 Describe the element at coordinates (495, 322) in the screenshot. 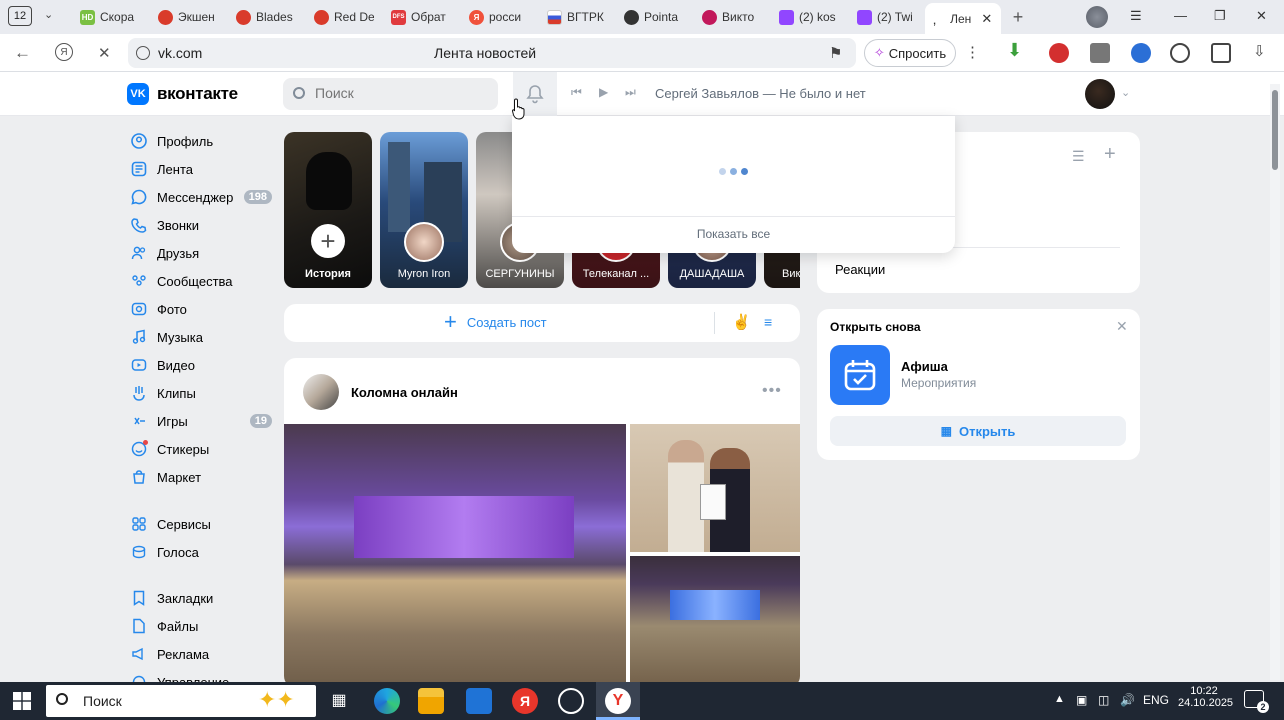

I see `create-post-button: + Создать пост` at that location.